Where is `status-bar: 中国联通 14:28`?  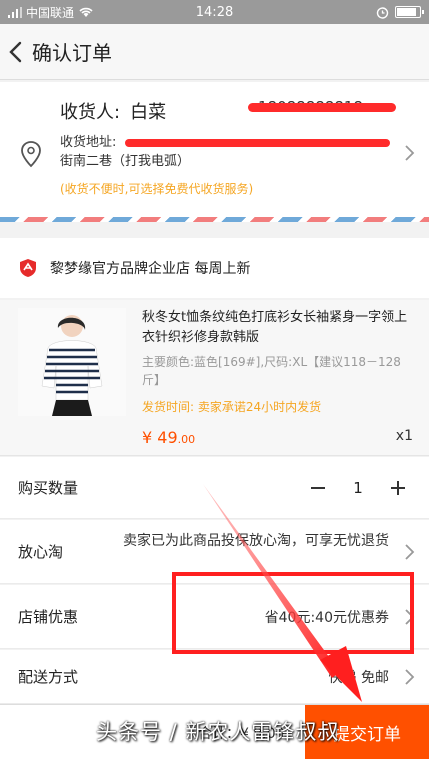 status-bar: 中国联通 14:28 is located at coordinates (214, 12).